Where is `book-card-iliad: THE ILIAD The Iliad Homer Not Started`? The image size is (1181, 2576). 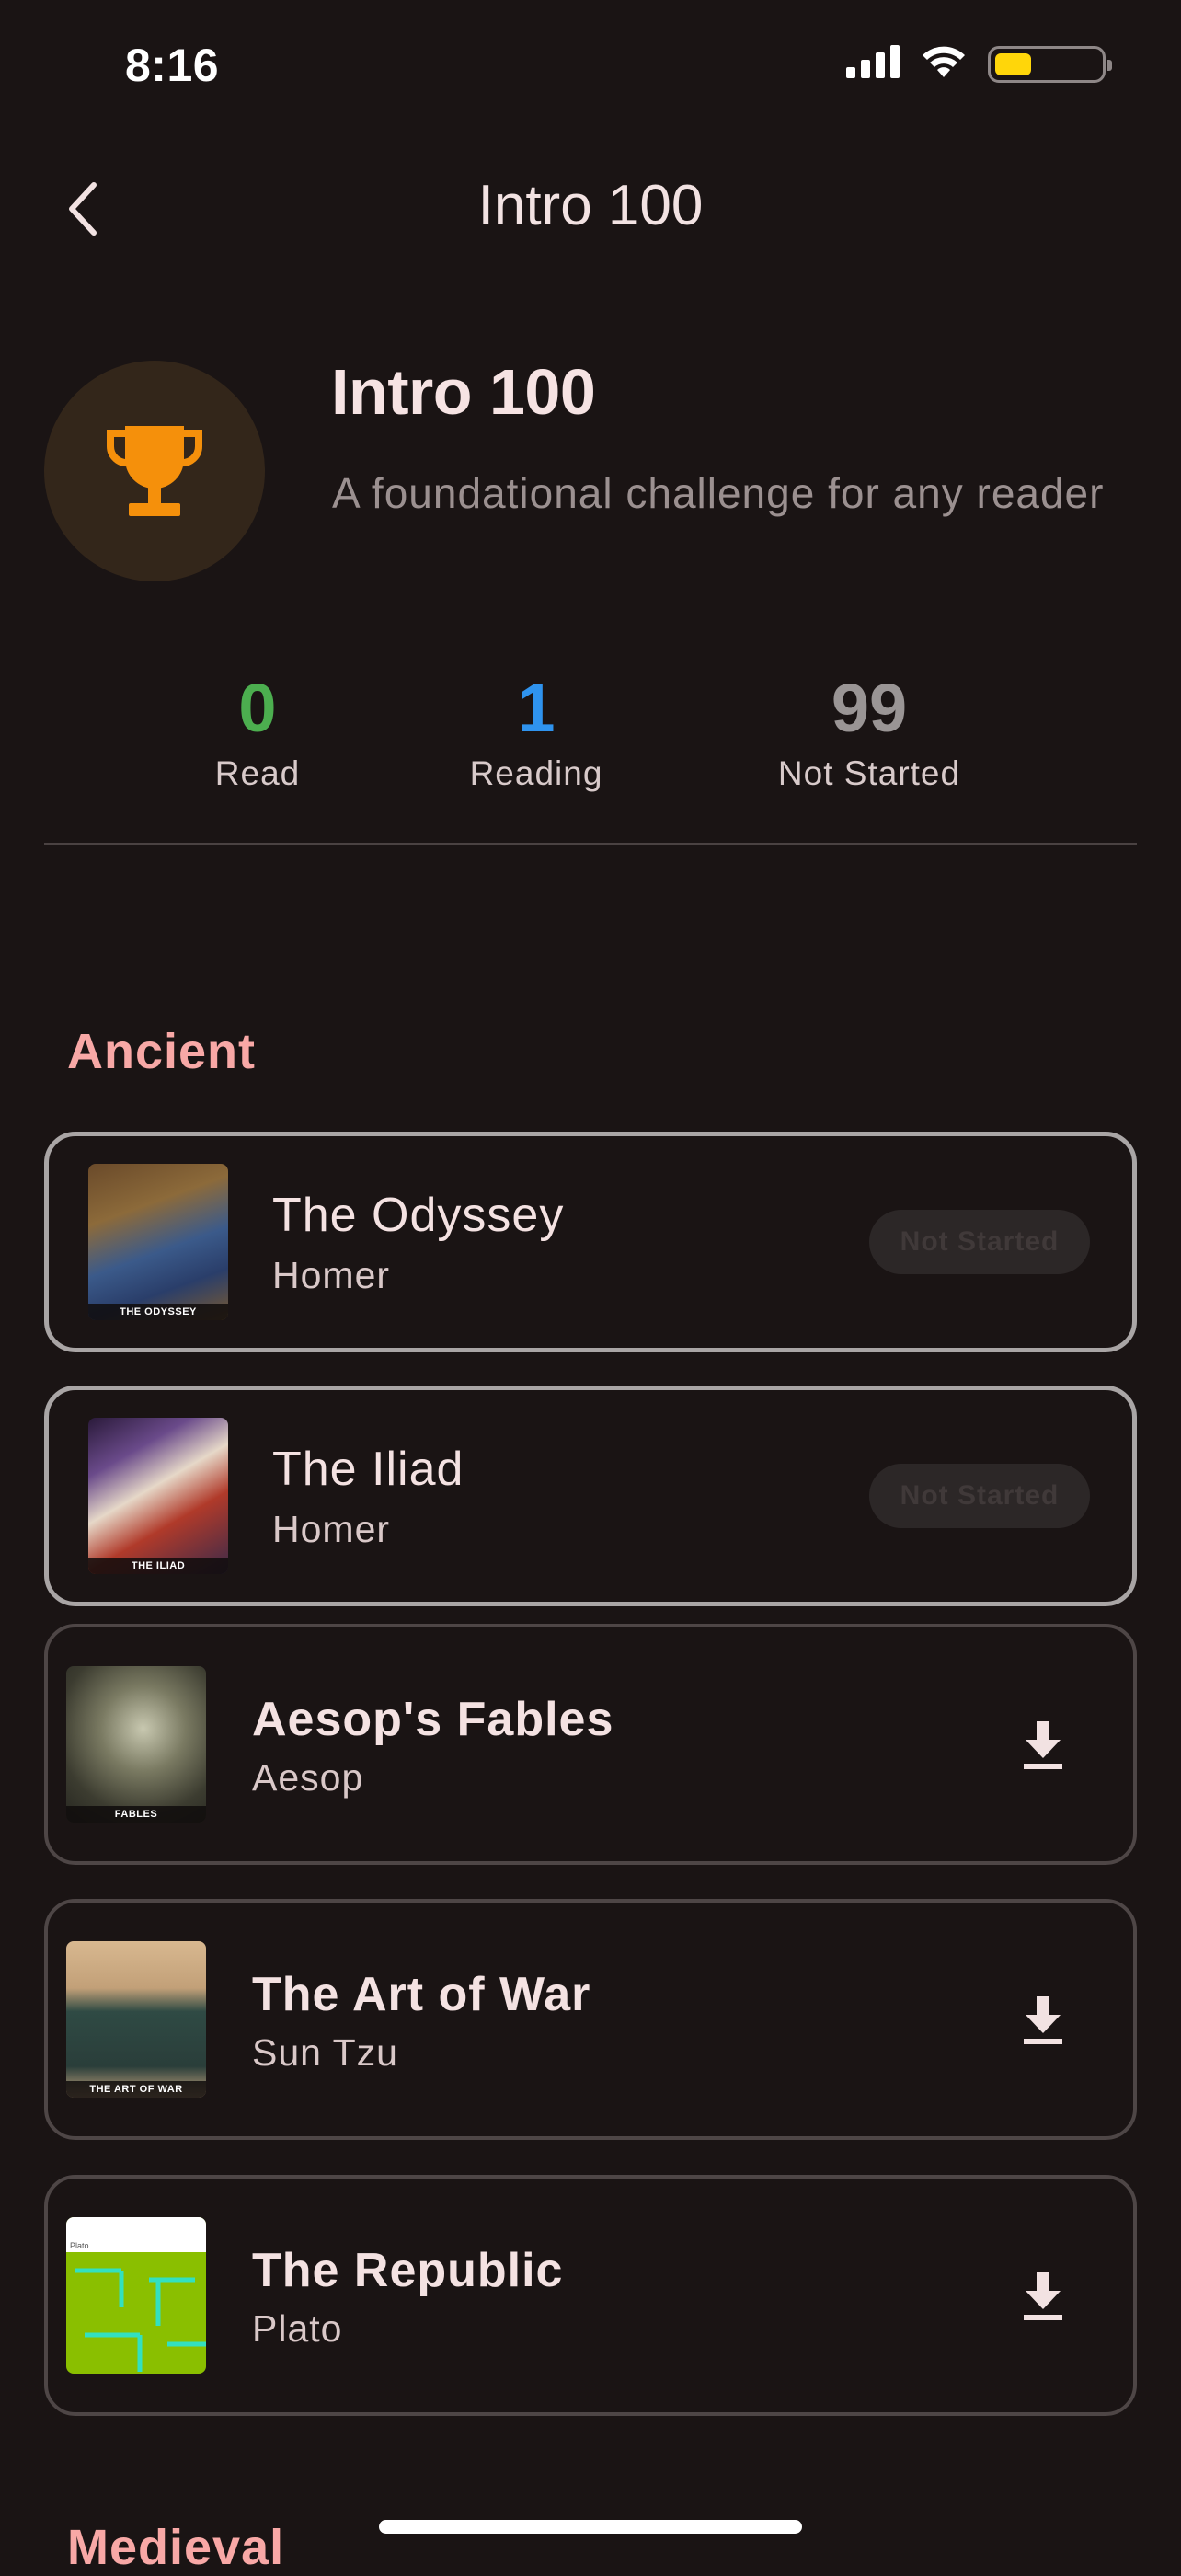
book-card-iliad: THE ILIAD The Iliad Homer Not Started is located at coordinates (590, 1496).